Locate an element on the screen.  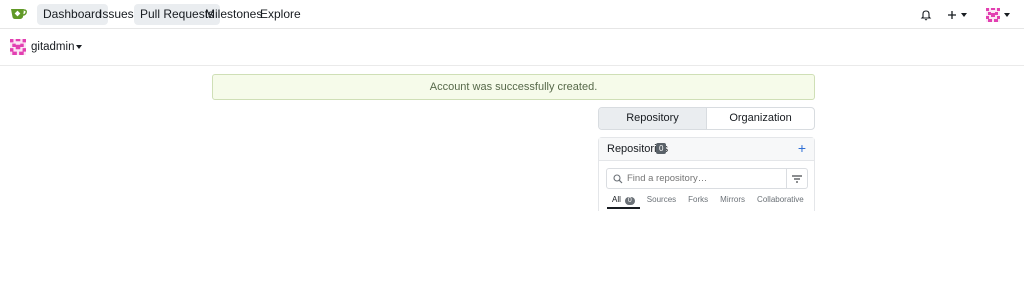
dashboard-list-switch: Repository Organization is located at coordinates (706, 118).